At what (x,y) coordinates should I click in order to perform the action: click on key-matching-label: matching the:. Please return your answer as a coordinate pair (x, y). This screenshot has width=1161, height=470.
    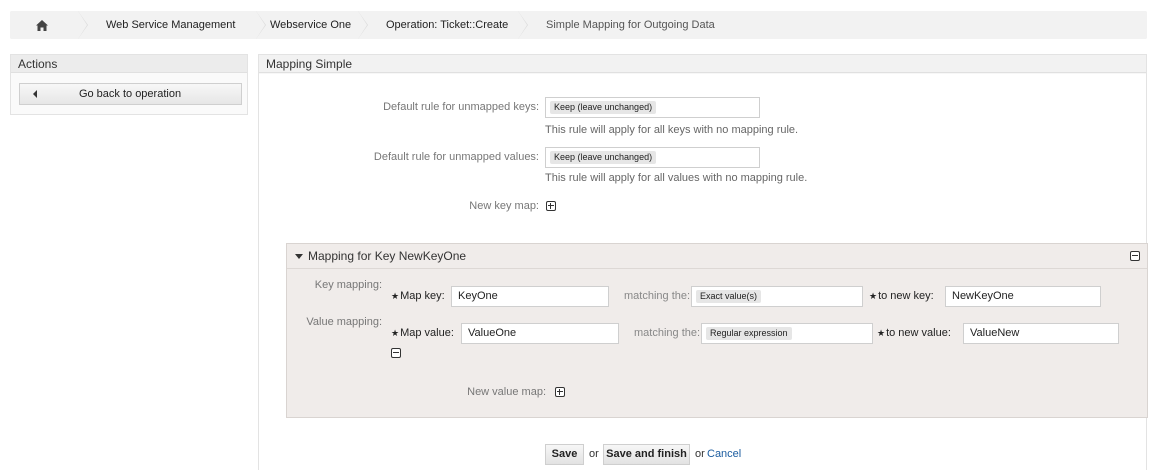
    Looking at the image, I should click on (657, 296).